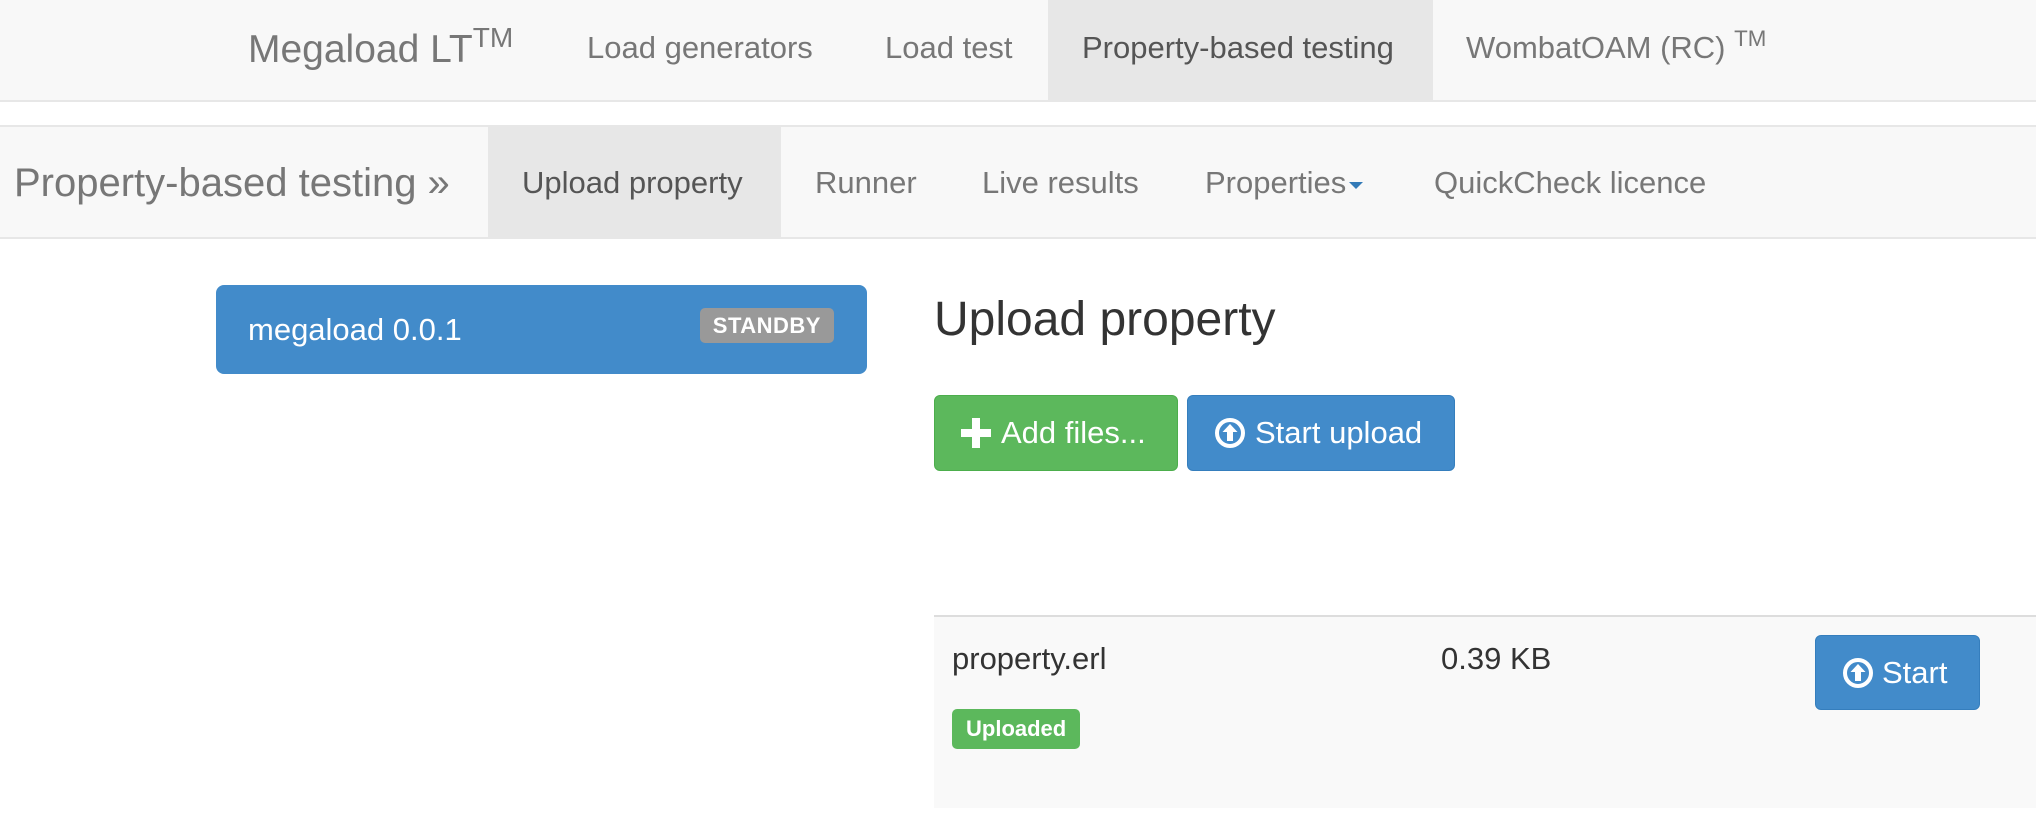  I want to click on start-upload-label: Start upload, so click(1339, 432).